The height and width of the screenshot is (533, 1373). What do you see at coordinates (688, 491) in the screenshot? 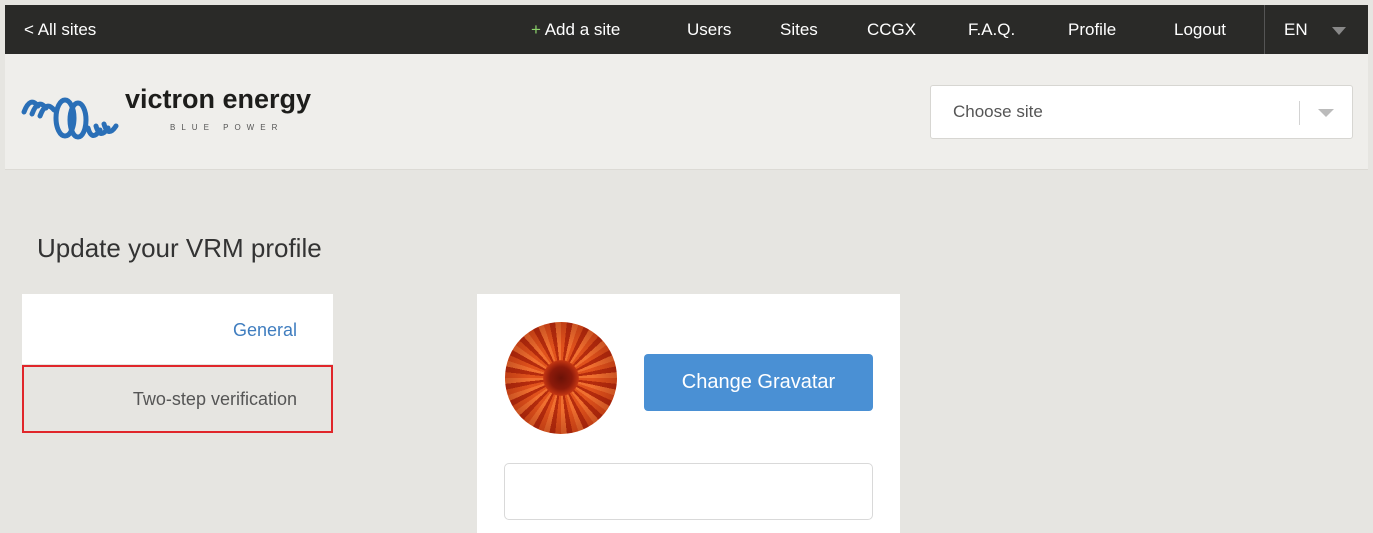
I see `profile-name-input` at bounding box center [688, 491].